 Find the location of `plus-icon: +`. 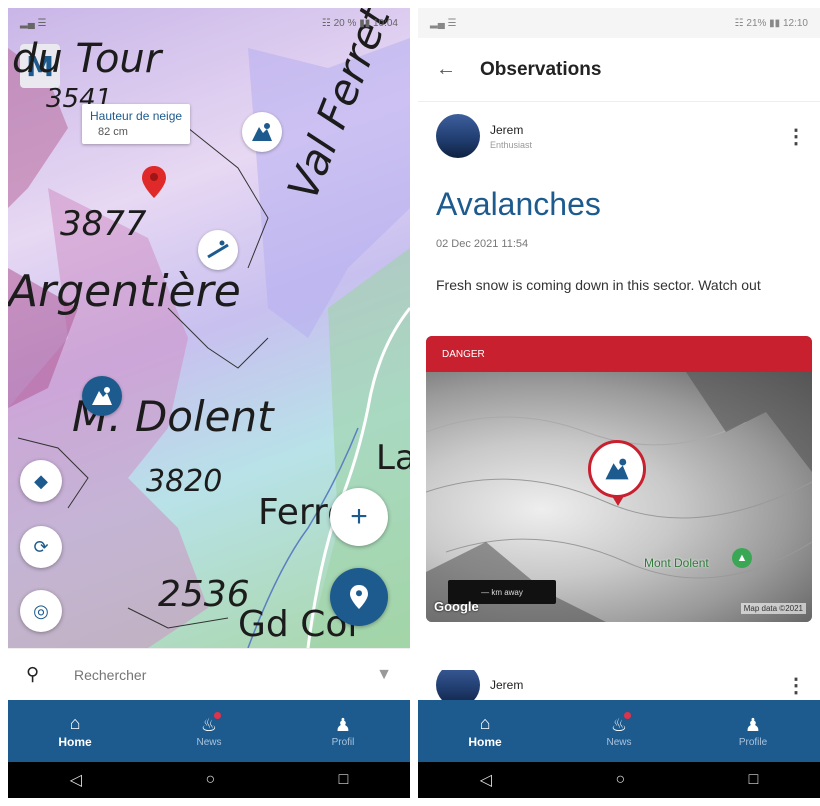

plus-icon: + is located at coordinates (359, 516).